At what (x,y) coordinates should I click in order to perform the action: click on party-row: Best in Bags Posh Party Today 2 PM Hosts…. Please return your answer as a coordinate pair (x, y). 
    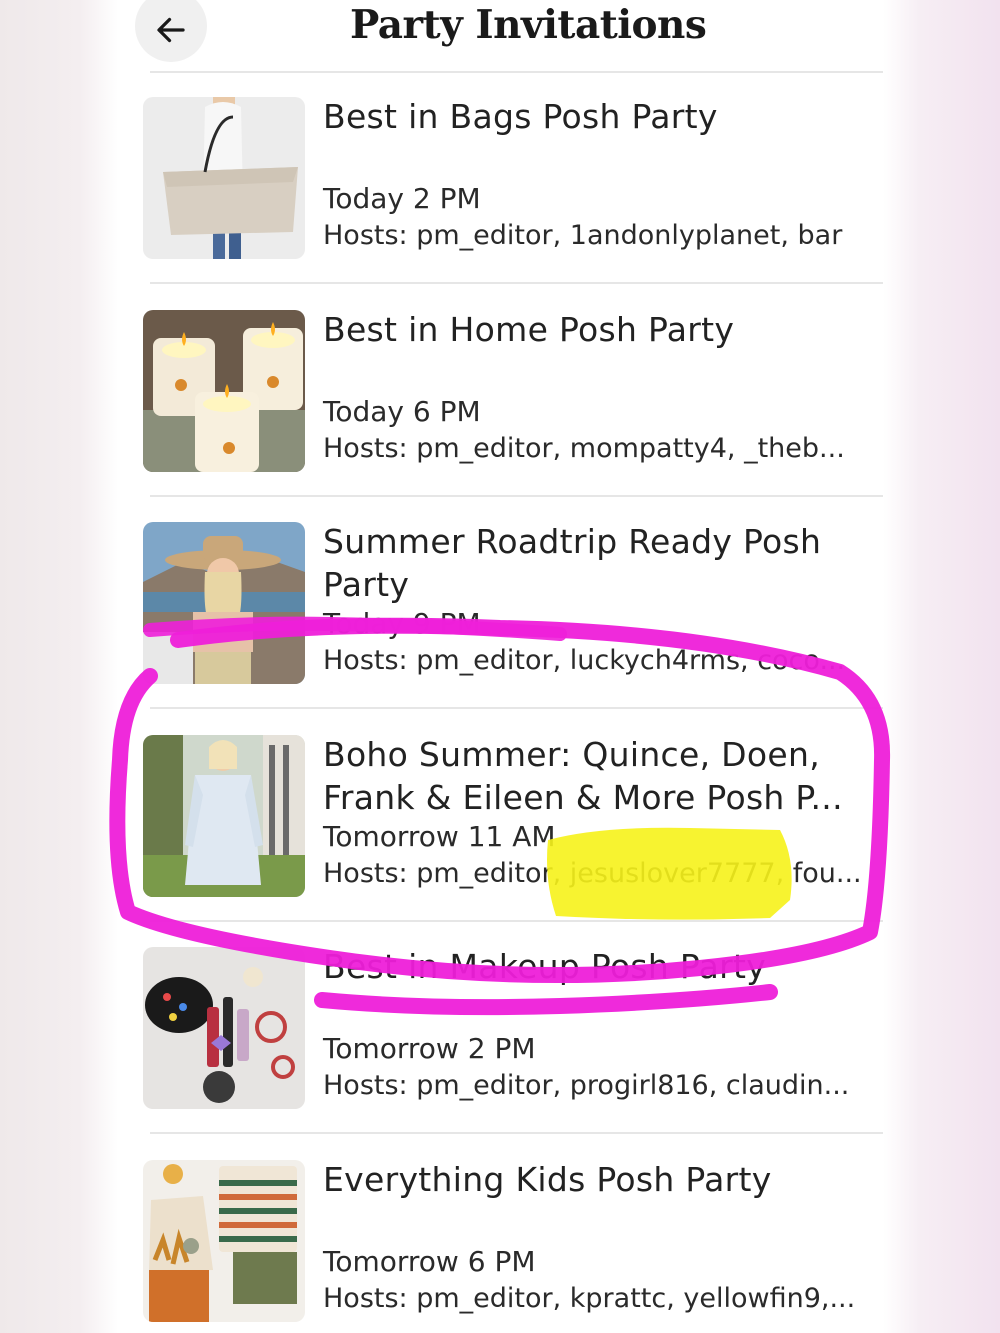
    Looking at the image, I should click on (500, 178).